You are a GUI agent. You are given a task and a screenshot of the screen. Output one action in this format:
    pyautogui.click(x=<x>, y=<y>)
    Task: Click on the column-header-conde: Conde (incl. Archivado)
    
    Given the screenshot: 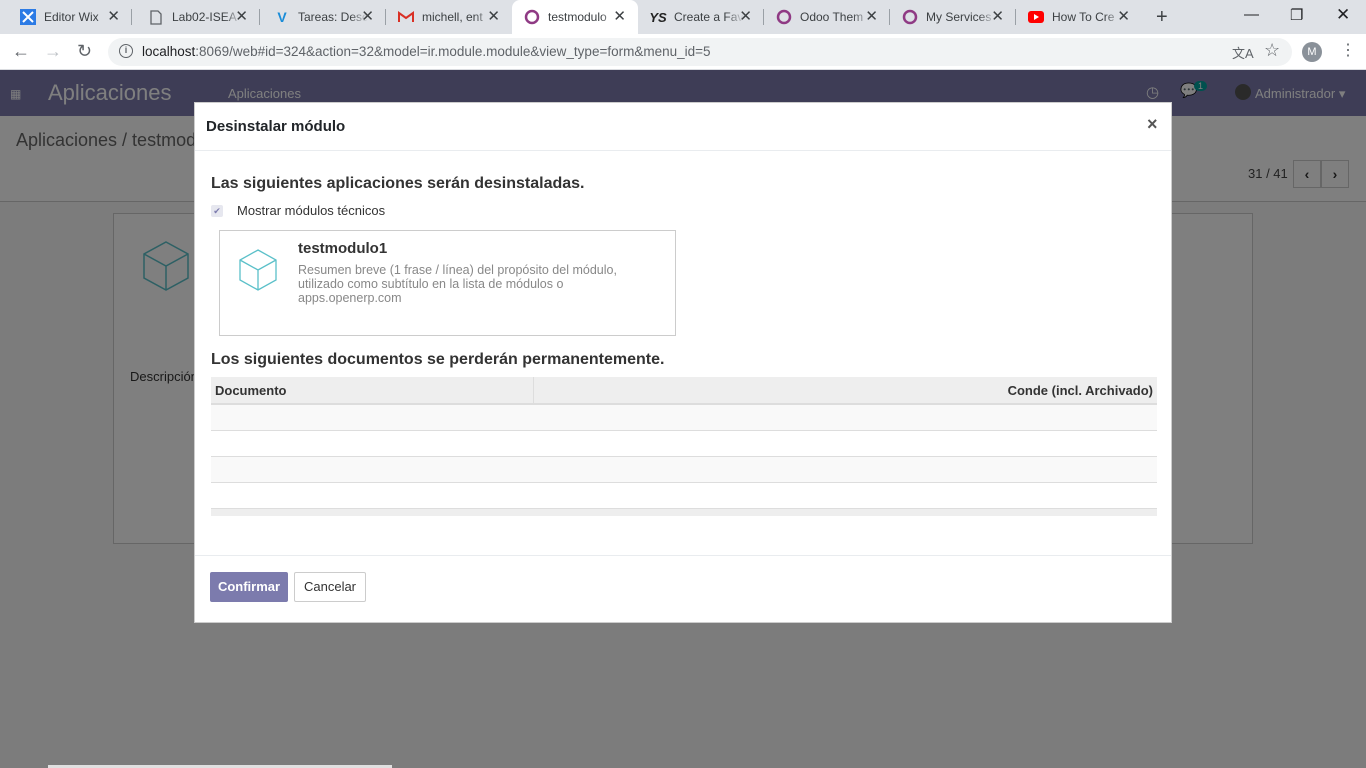 What is the action you would take?
    pyautogui.click(x=1080, y=390)
    